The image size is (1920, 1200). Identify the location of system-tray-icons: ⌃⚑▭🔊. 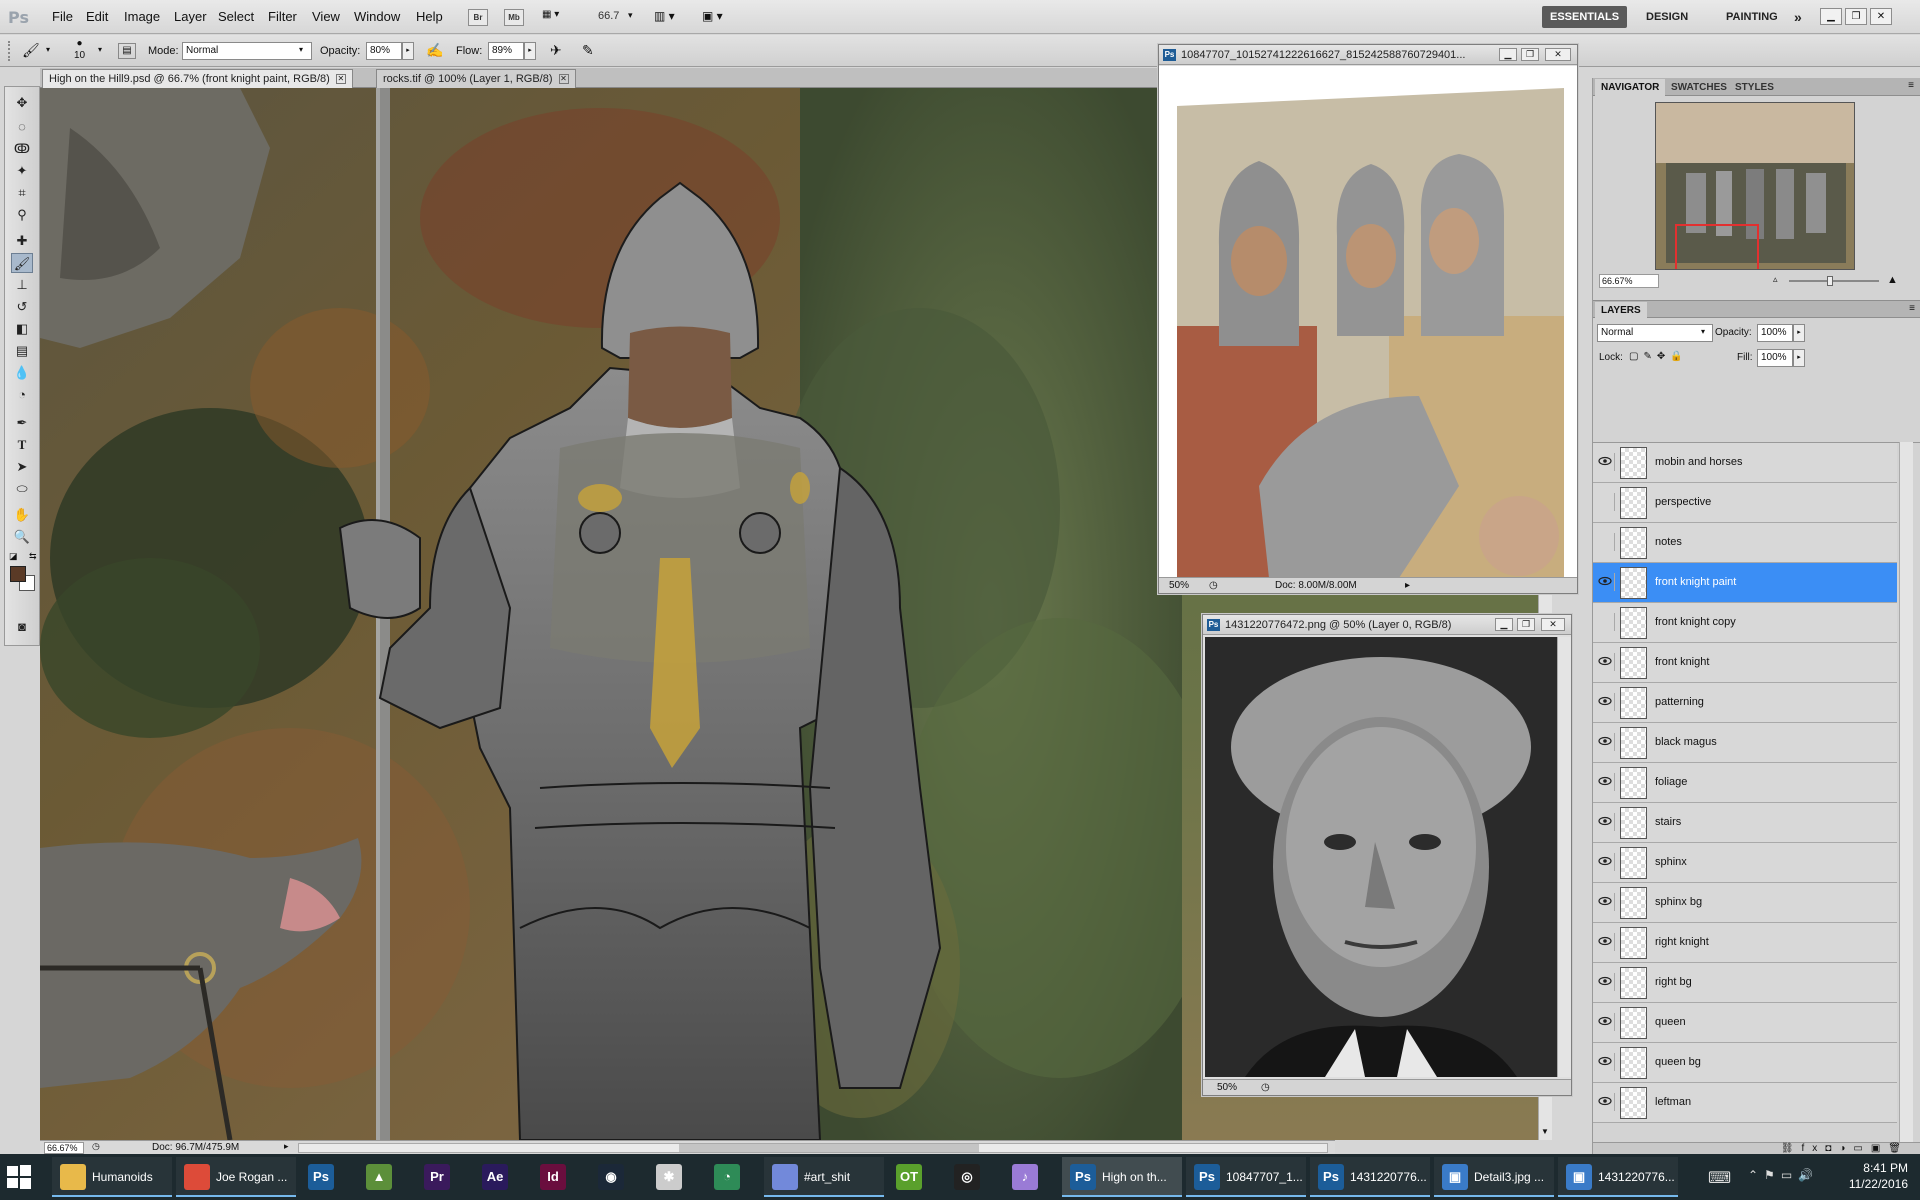
(1783, 1175).